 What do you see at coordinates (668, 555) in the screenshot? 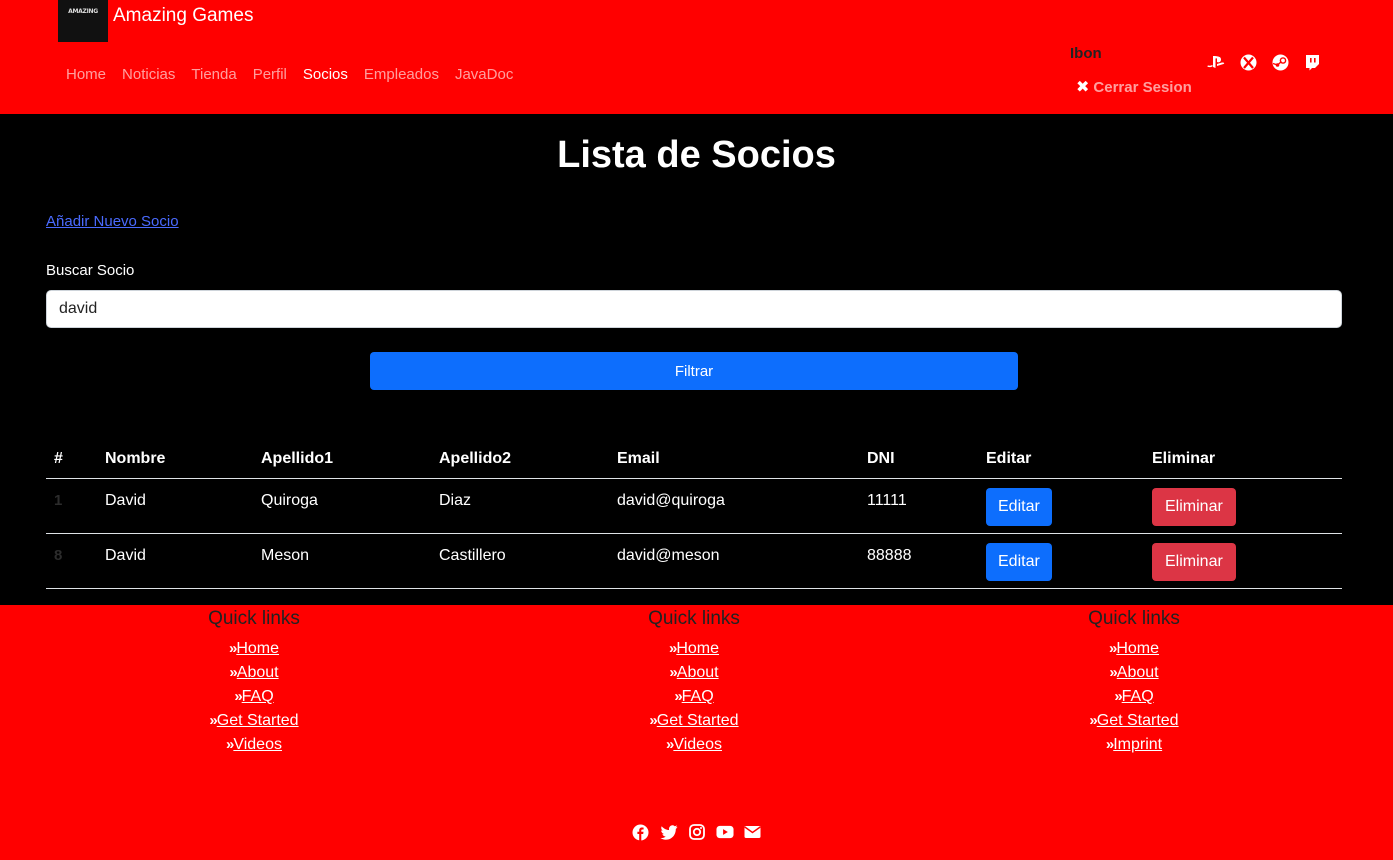
I see `row-email: david@meson` at bounding box center [668, 555].